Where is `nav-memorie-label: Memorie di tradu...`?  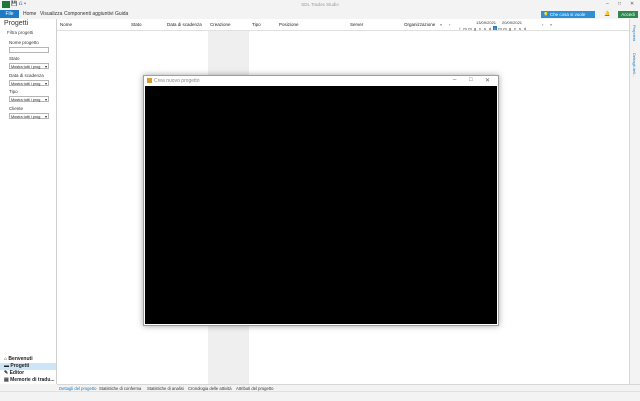
nav-memorie-label: Memorie di tradu... is located at coordinates (32, 380).